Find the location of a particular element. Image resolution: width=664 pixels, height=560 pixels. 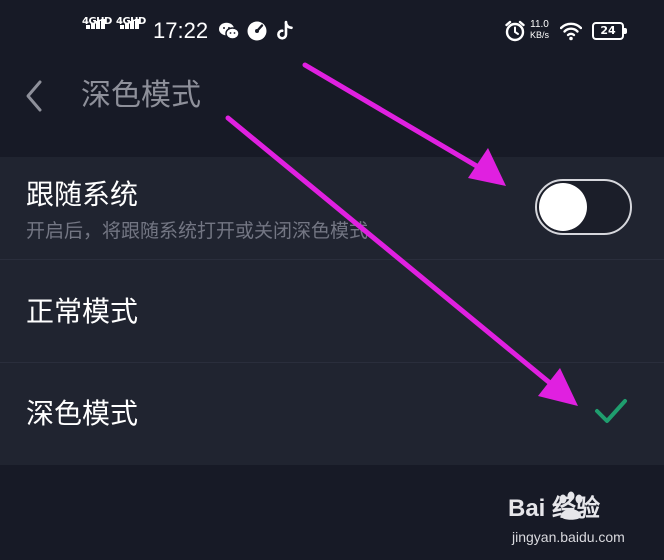

wechat-icon is located at coordinates (229, 31).